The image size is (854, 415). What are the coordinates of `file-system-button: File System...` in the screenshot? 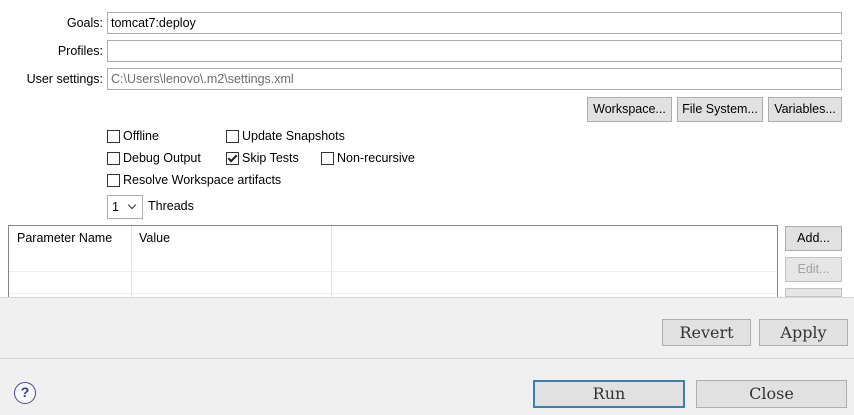 It's located at (720, 109).